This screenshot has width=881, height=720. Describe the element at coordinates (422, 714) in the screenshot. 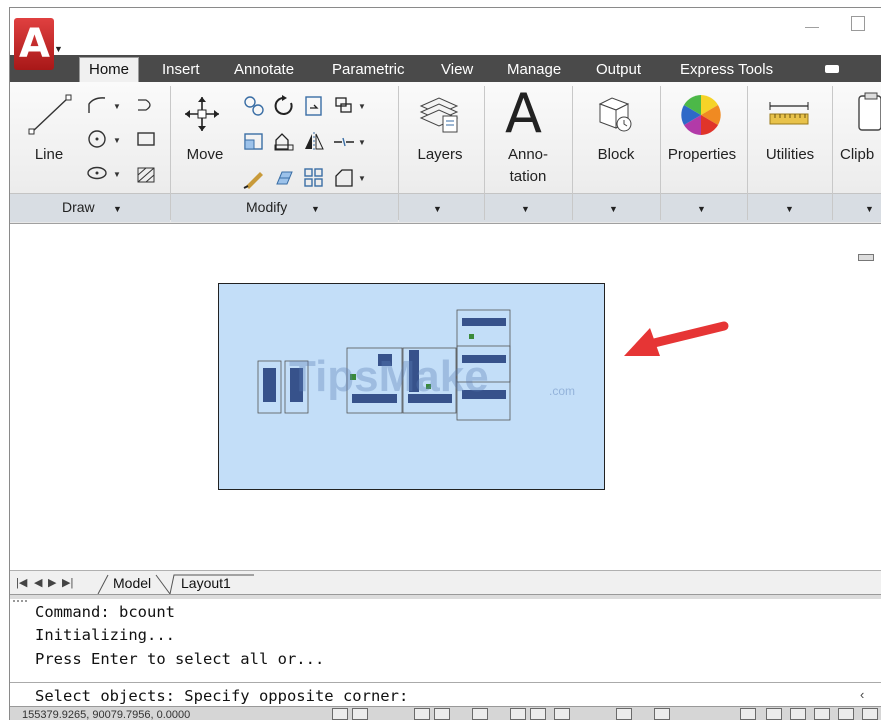

I see `polar-icon` at that location.